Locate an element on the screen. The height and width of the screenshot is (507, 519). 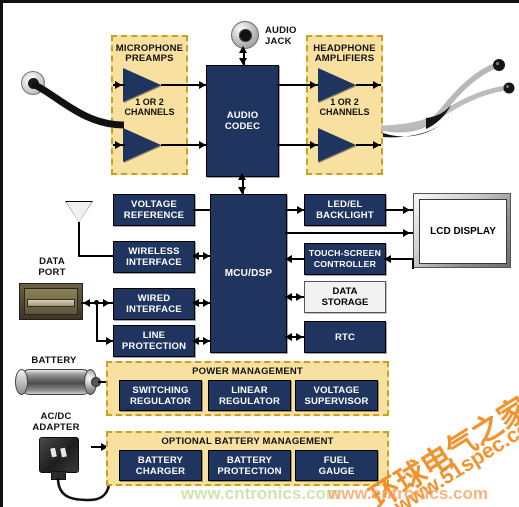
mic-group-title-line2: PREAMPS is located at coordinates (149, 58).